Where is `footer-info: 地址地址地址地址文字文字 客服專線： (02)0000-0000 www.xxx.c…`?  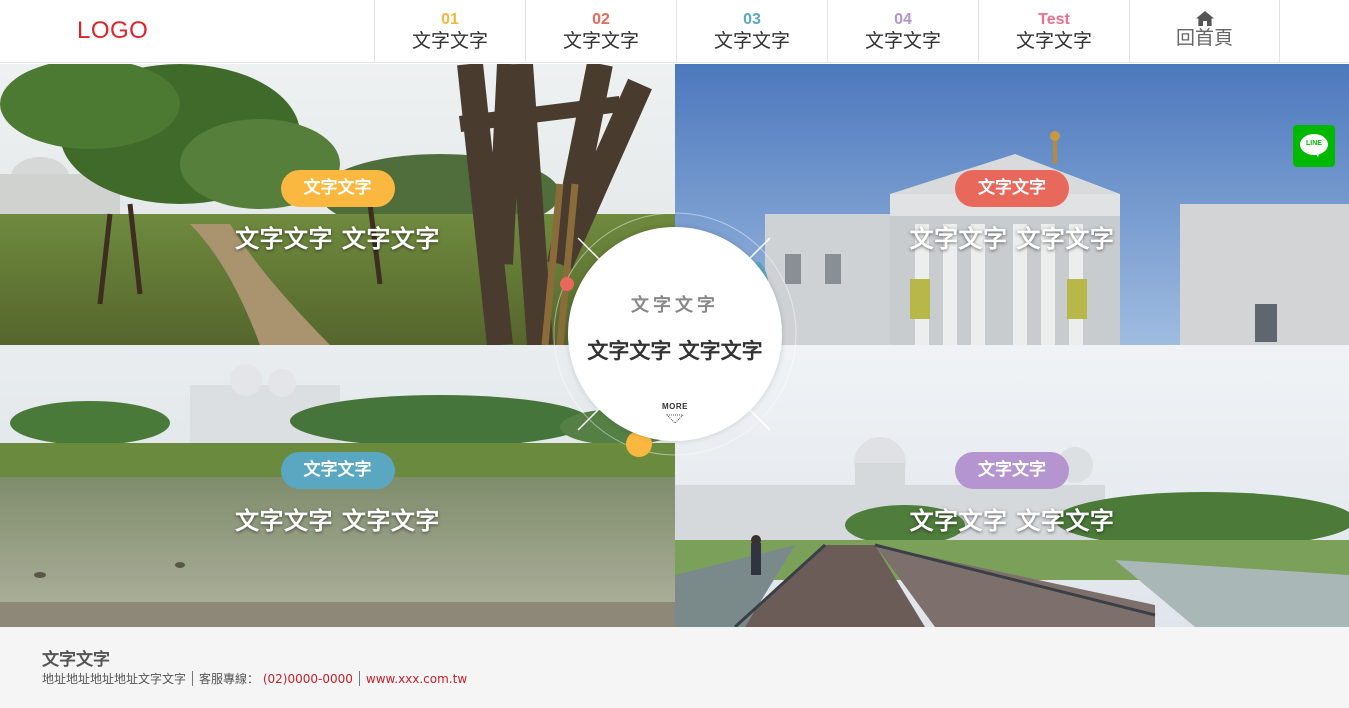
footer-info: 地址地址地址地址文字文字 客服專線： (02)0000-0000 www.xxx.c… is located at coordinates (254, 678).